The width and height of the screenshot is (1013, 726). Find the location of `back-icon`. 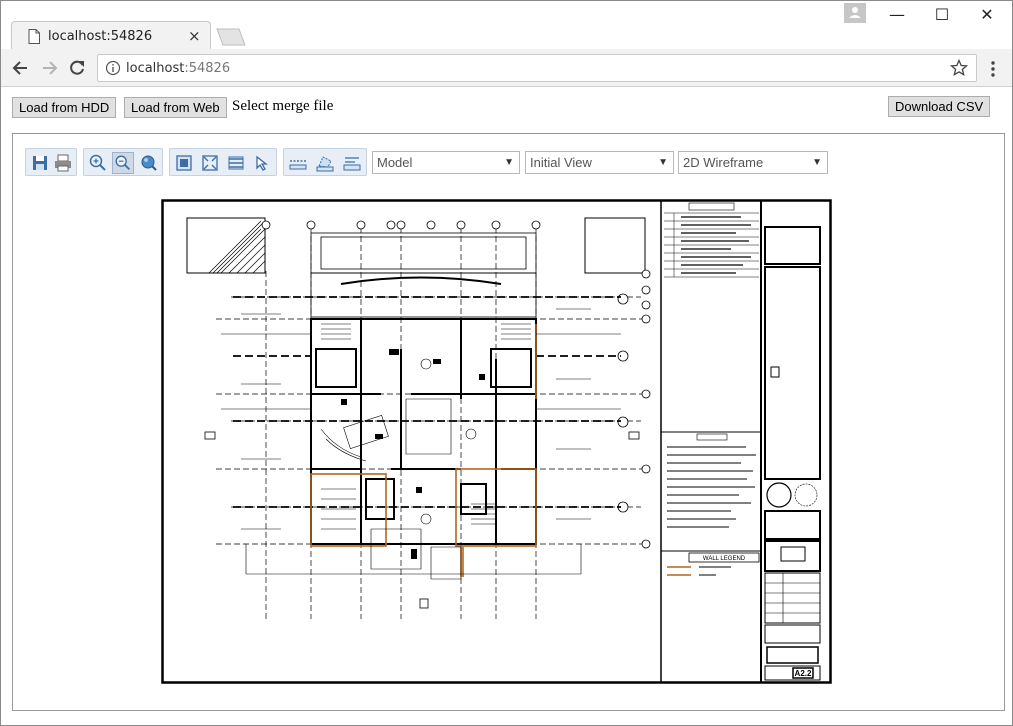

back-icon is located at coordinates (21, 68).